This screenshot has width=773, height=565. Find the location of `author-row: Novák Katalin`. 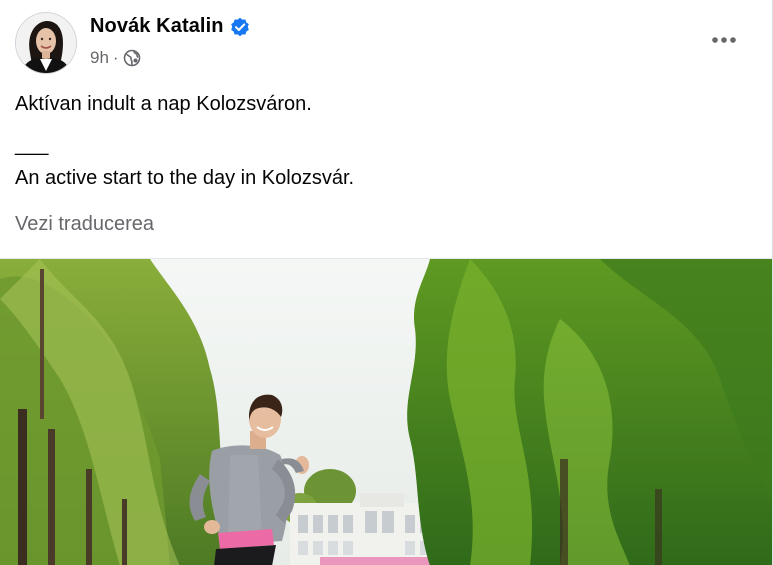

author-row: Novák Katalin is located at coordinates (170, 26).